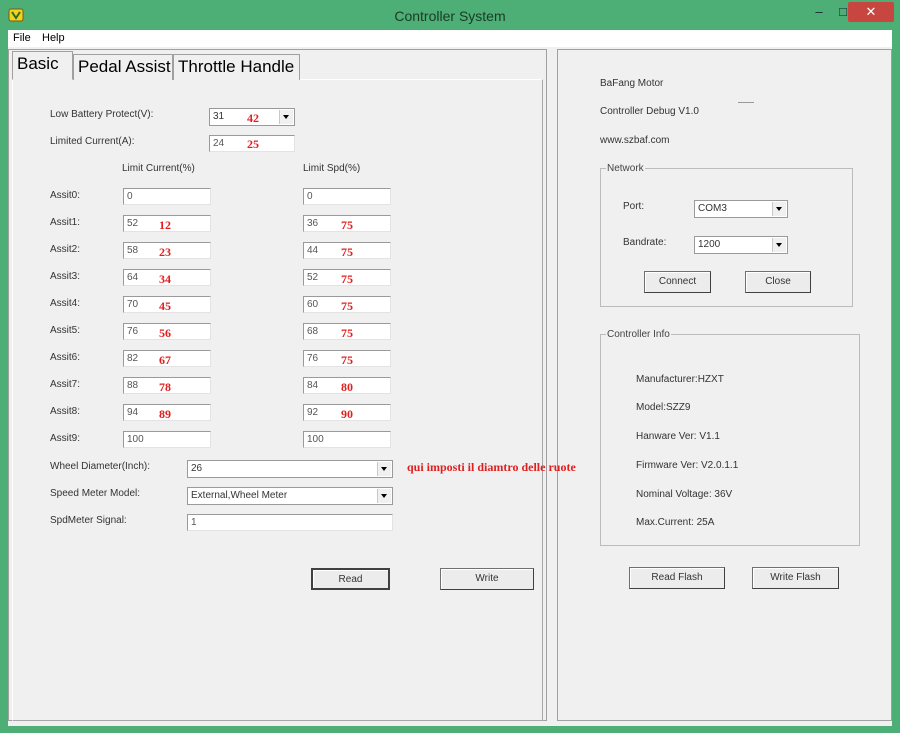  What do you see at coordinates (65, 330) in the screenshot?
I see `assist-label: Assit5:` at bounding box center [65, 330].